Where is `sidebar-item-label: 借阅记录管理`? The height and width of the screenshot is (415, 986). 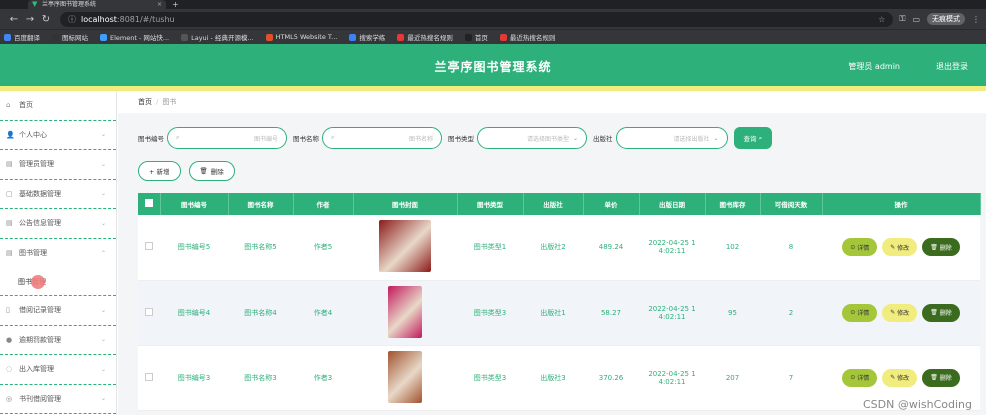 sidebar-item-label: 借阅记录管理 is located at coordinates (40, 310).